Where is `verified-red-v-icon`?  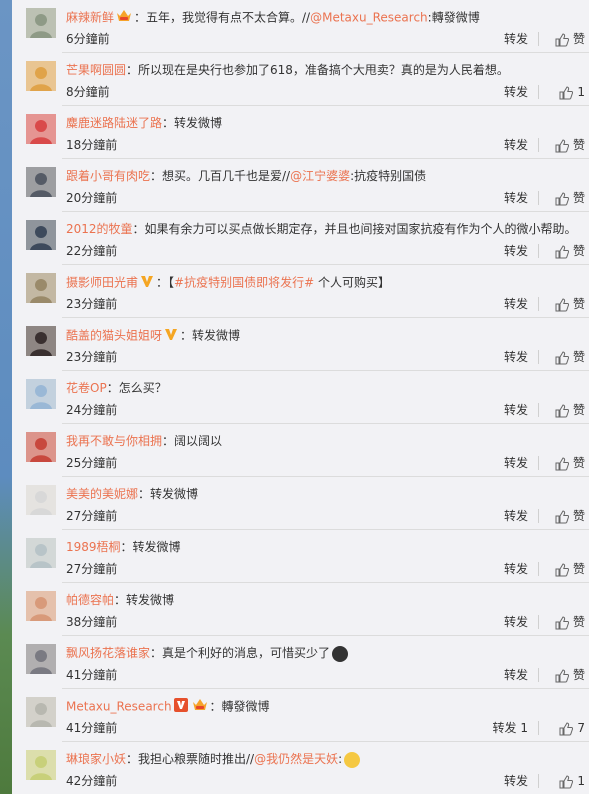 verified-red-v-icon is located at coordinates (180, 707).